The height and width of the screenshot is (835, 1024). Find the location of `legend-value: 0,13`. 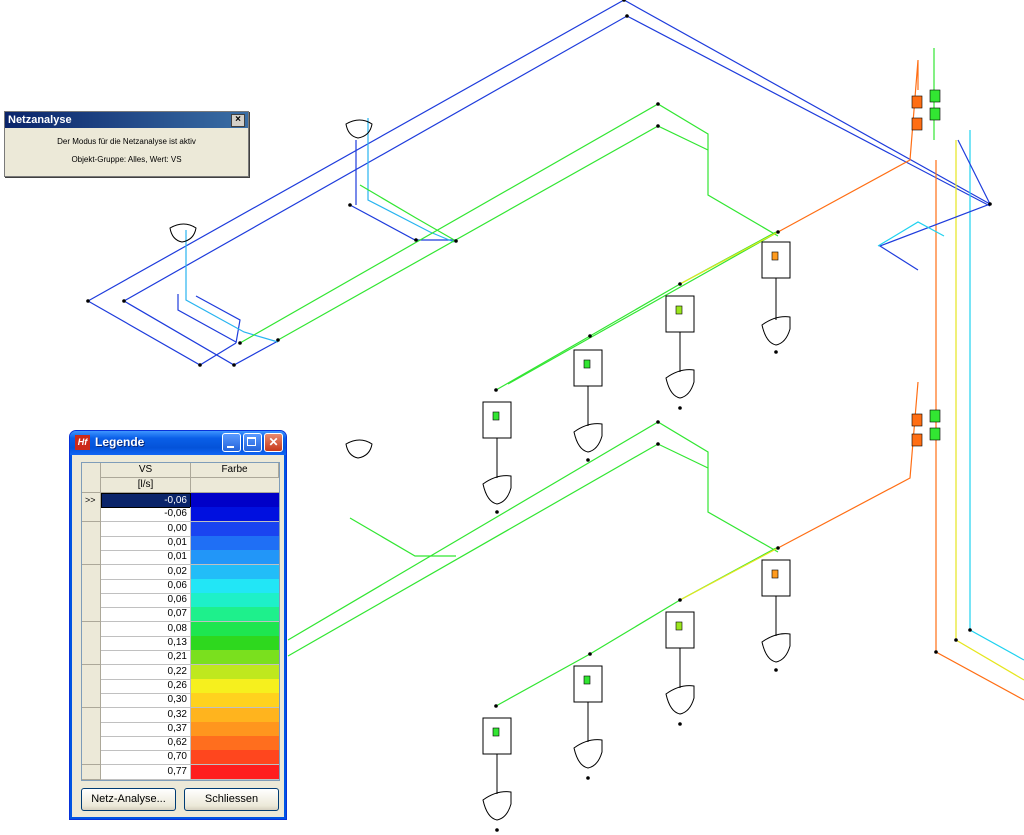

legend-value: 0,13 is located at coordinates (146, 643).